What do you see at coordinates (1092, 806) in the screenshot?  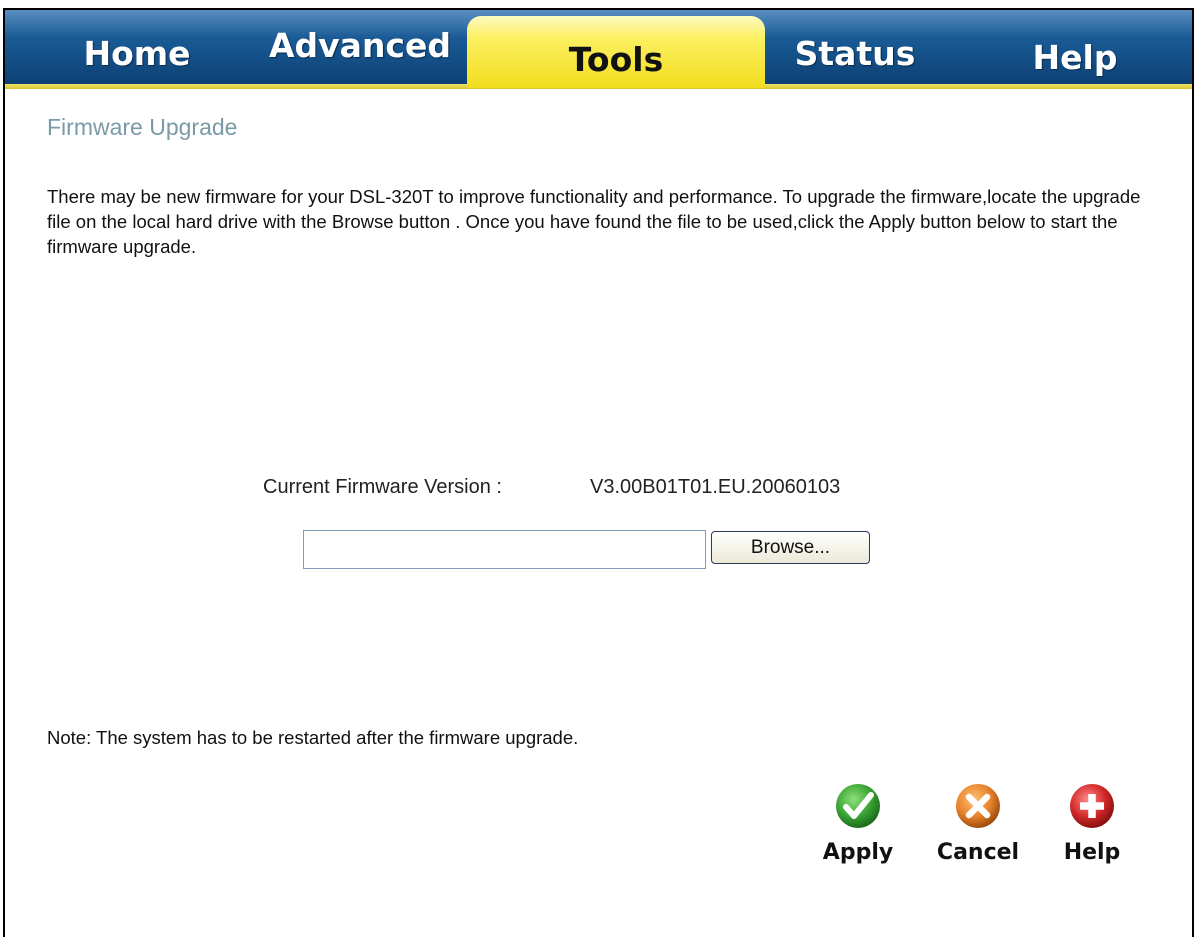 I see `plus-icon` at bounding box center [1092, 806].